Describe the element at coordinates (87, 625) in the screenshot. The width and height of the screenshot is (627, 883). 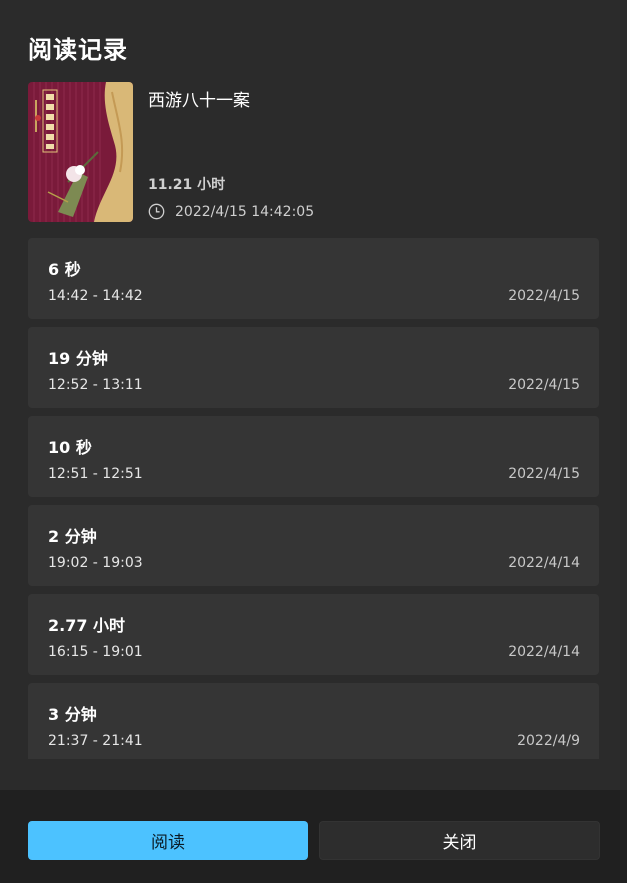
I see `record-duration: 2.77 小时` at that location.